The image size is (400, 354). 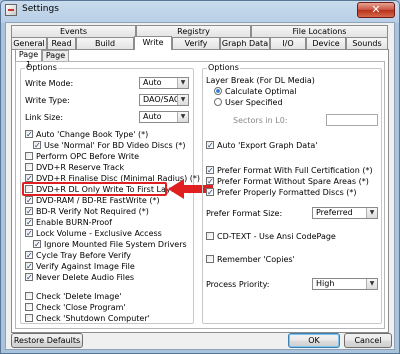 What do you see at coordinates (61, 43) in the screenshot?
I see `tab-read: Read` at bounding box center [61, 43].